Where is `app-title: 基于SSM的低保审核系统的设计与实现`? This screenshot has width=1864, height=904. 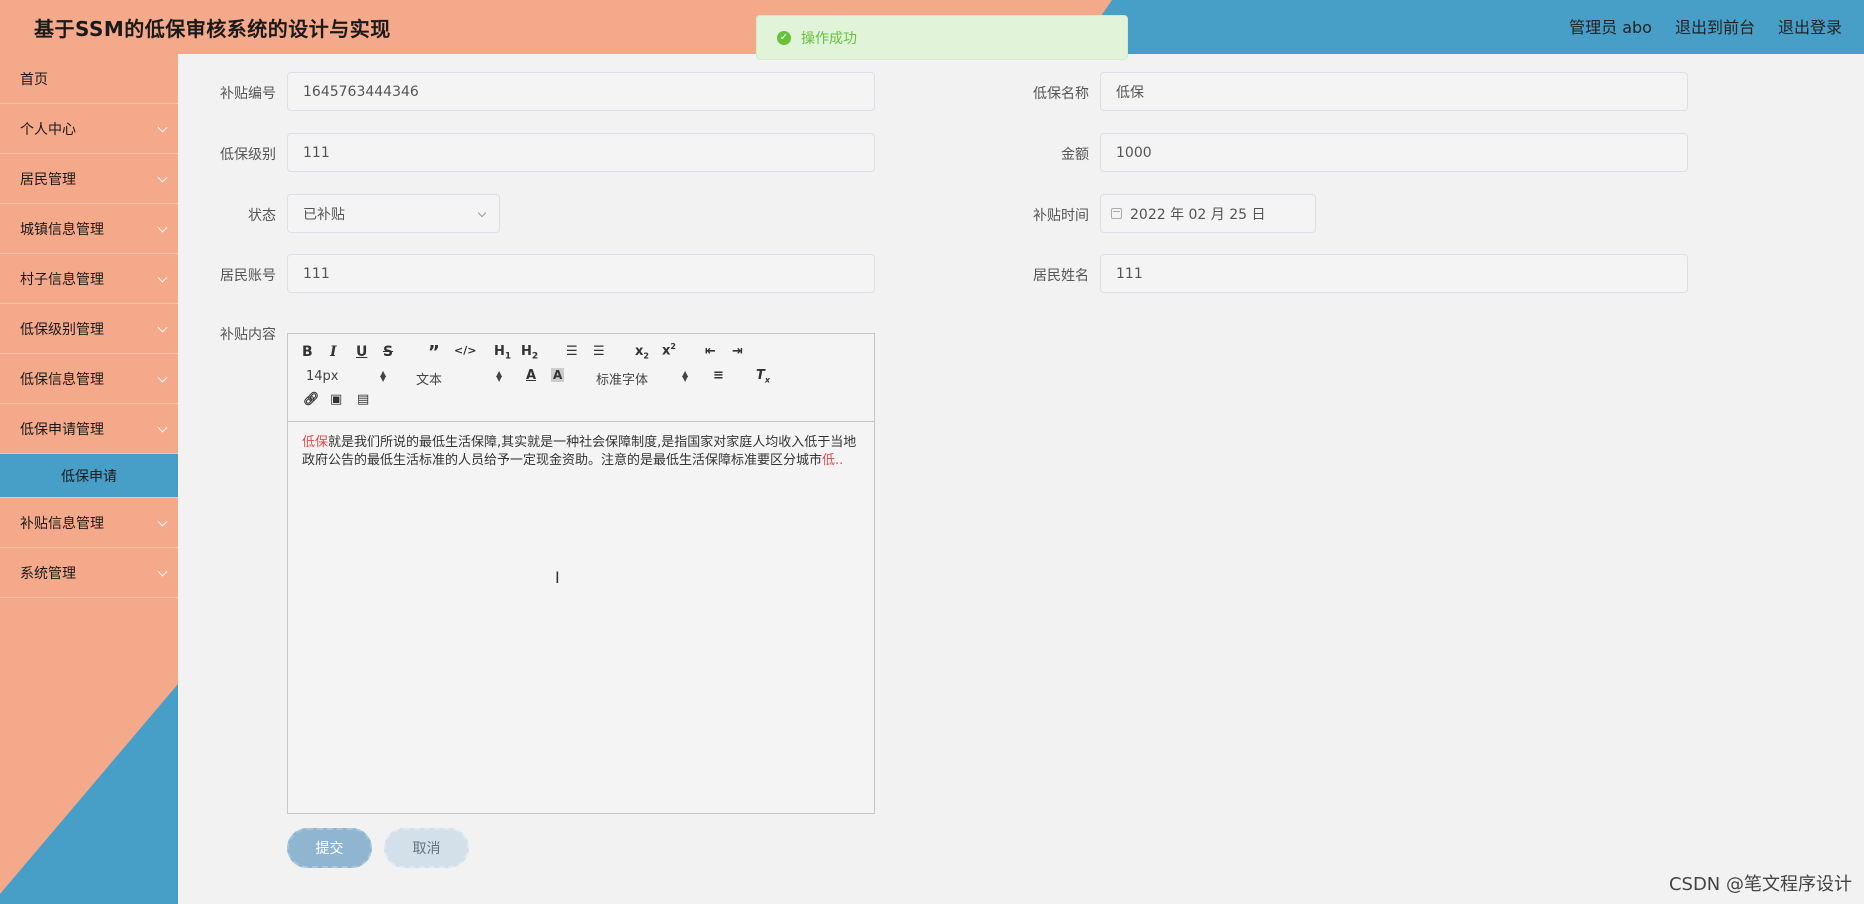
app-title: 基于SSM的低保审核系统的设计与实现 is located at coordinates (212, 29).